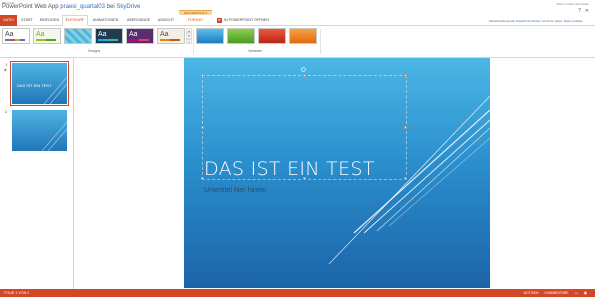  Describe the element at coordinates (241, 36) in the screenshot. I see `variant-green` at that location.